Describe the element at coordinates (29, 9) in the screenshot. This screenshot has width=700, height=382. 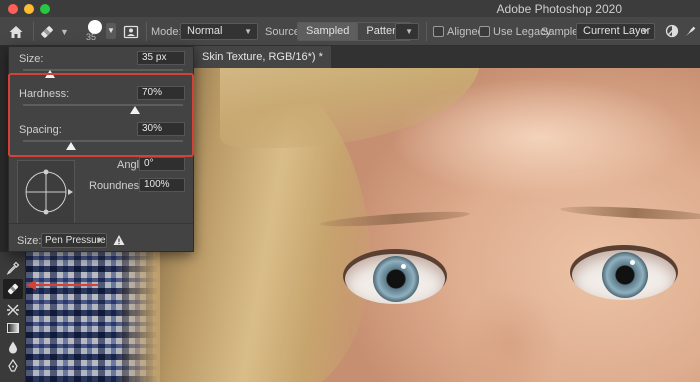
I see `window-minimize-button` at that location.